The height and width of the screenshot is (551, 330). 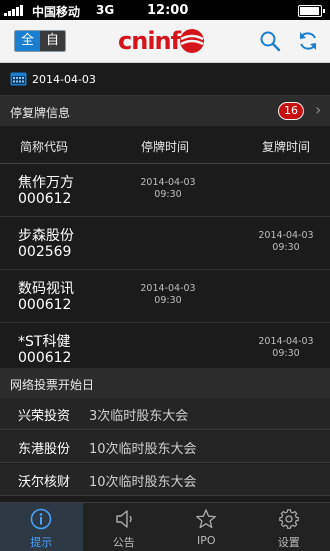 What do you see at coordinates (270, 41) in the screenshot?
I see `search-icon` at bounding box center [270, 41].